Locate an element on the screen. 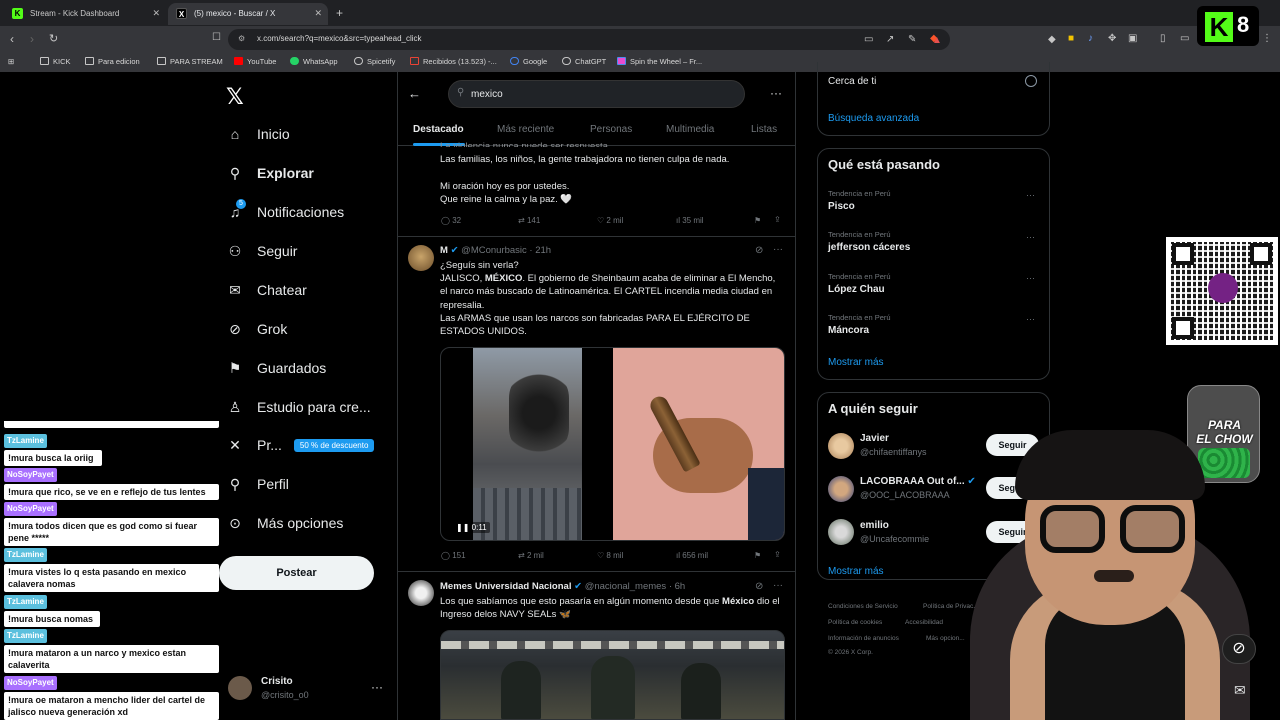 This screenshot has height=720, width=1280. tweet-more-icon: ··· is located at coordinates (778, 585).